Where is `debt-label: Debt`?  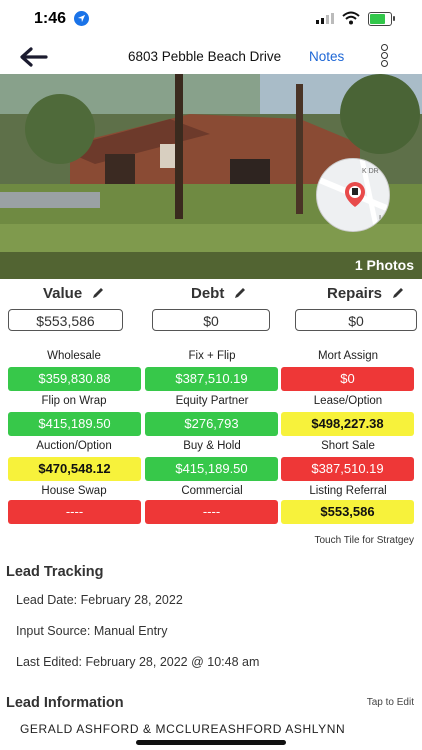 debt-label: Debt is located at coordinates (208, 293).